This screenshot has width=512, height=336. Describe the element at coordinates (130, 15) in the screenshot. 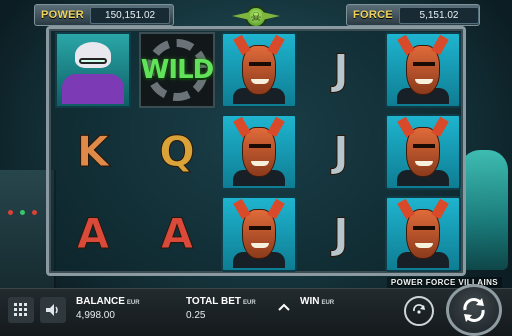

I see `power-value: 150,151.02` at that location.